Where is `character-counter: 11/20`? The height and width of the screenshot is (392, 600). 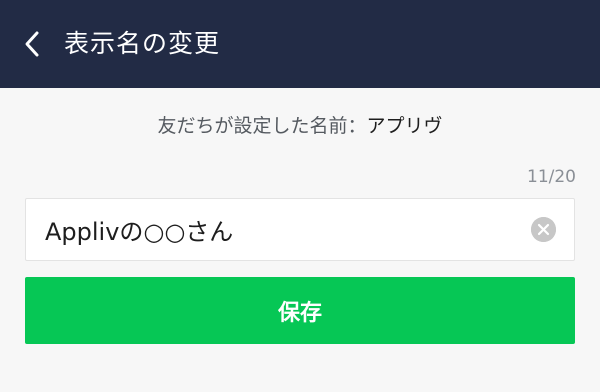 character-counter: 11/20 is located at coordinates (551, 177).